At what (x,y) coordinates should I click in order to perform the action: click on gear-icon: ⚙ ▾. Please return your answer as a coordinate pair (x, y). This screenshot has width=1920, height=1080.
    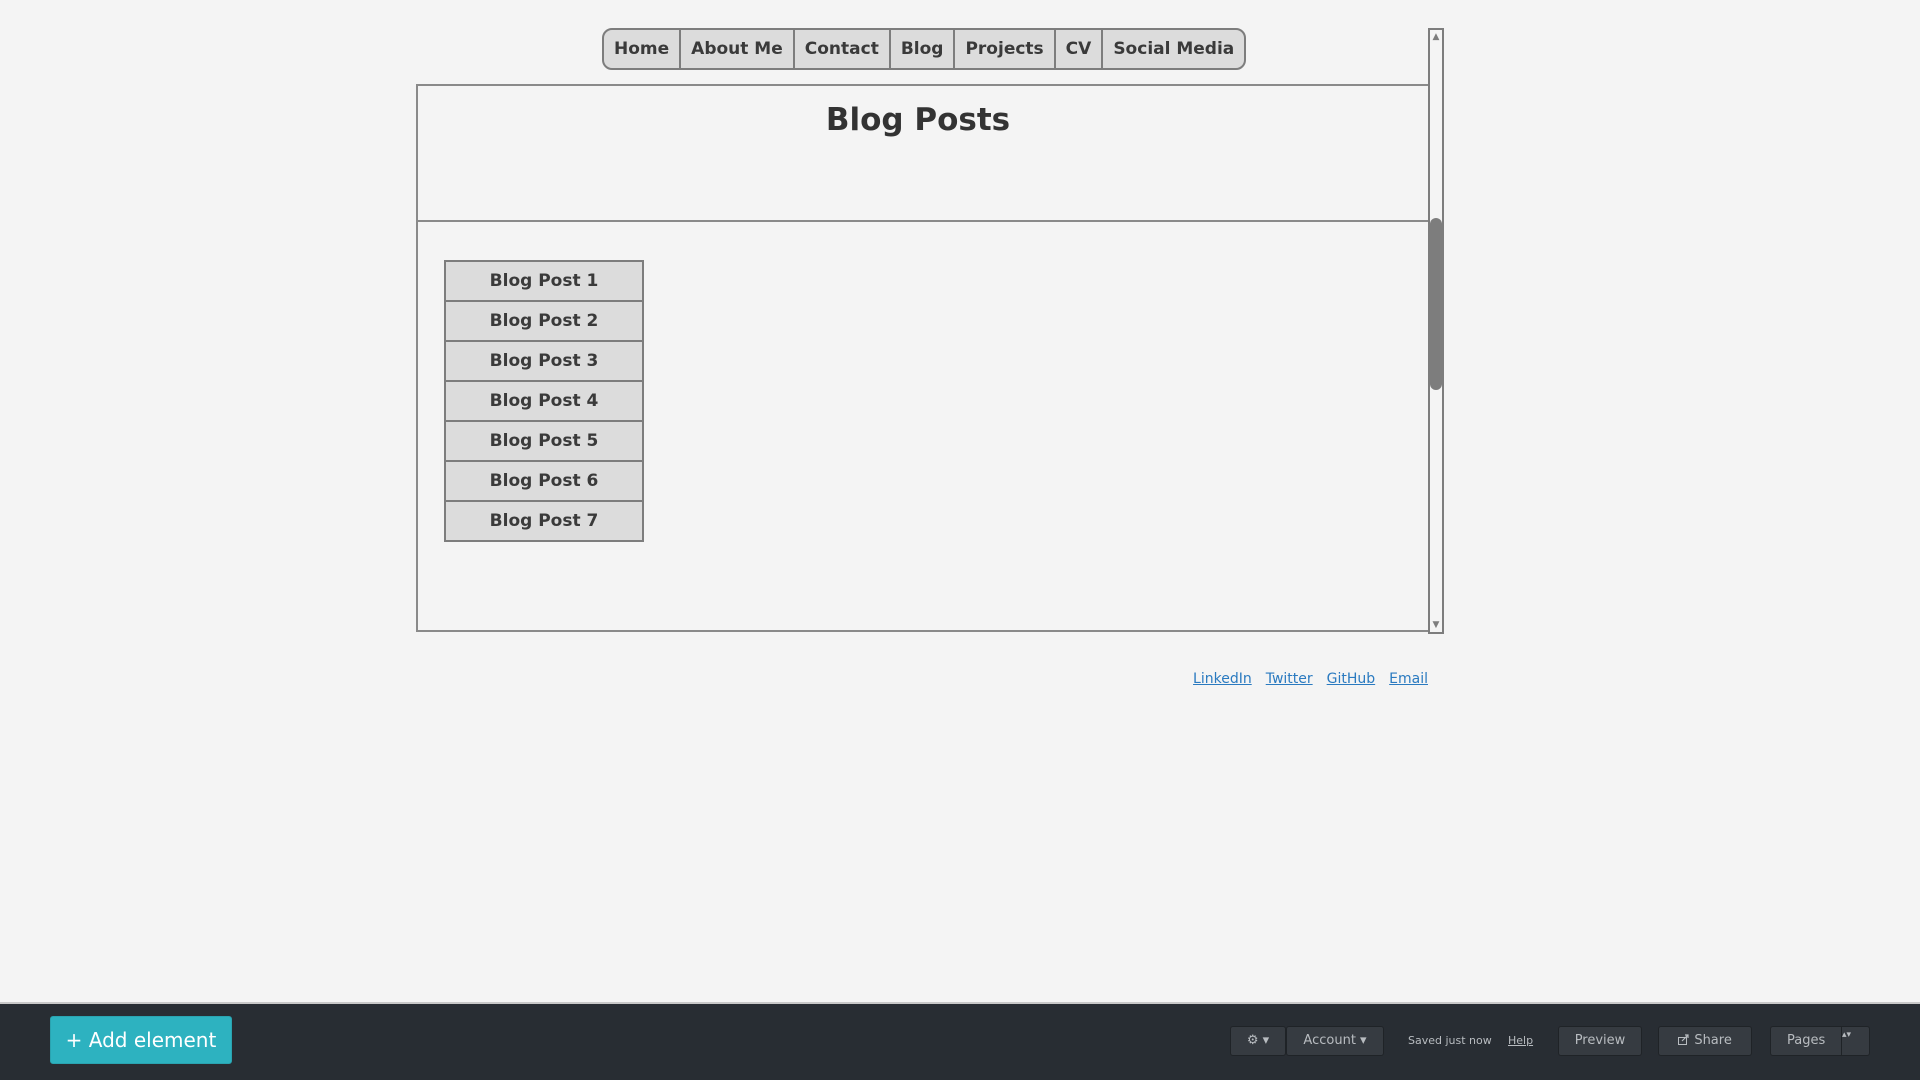
    Looking at the image, I should click on (1258, 1040).